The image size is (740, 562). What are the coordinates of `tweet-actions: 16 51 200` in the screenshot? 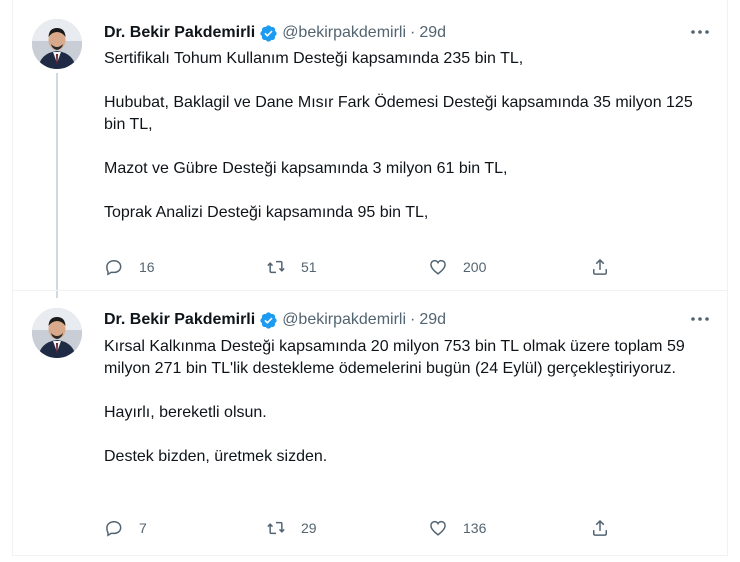 It's located at (357, 267).